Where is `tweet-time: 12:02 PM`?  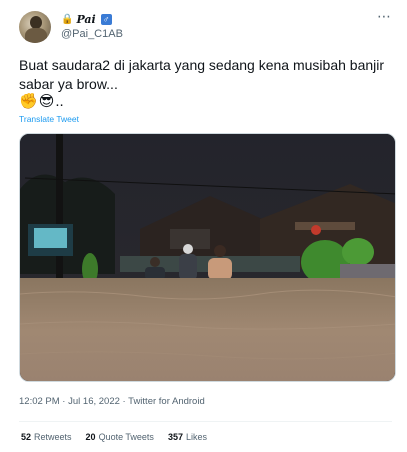
tweet-time: 12:02 PM is located at coordinates (39, 401).